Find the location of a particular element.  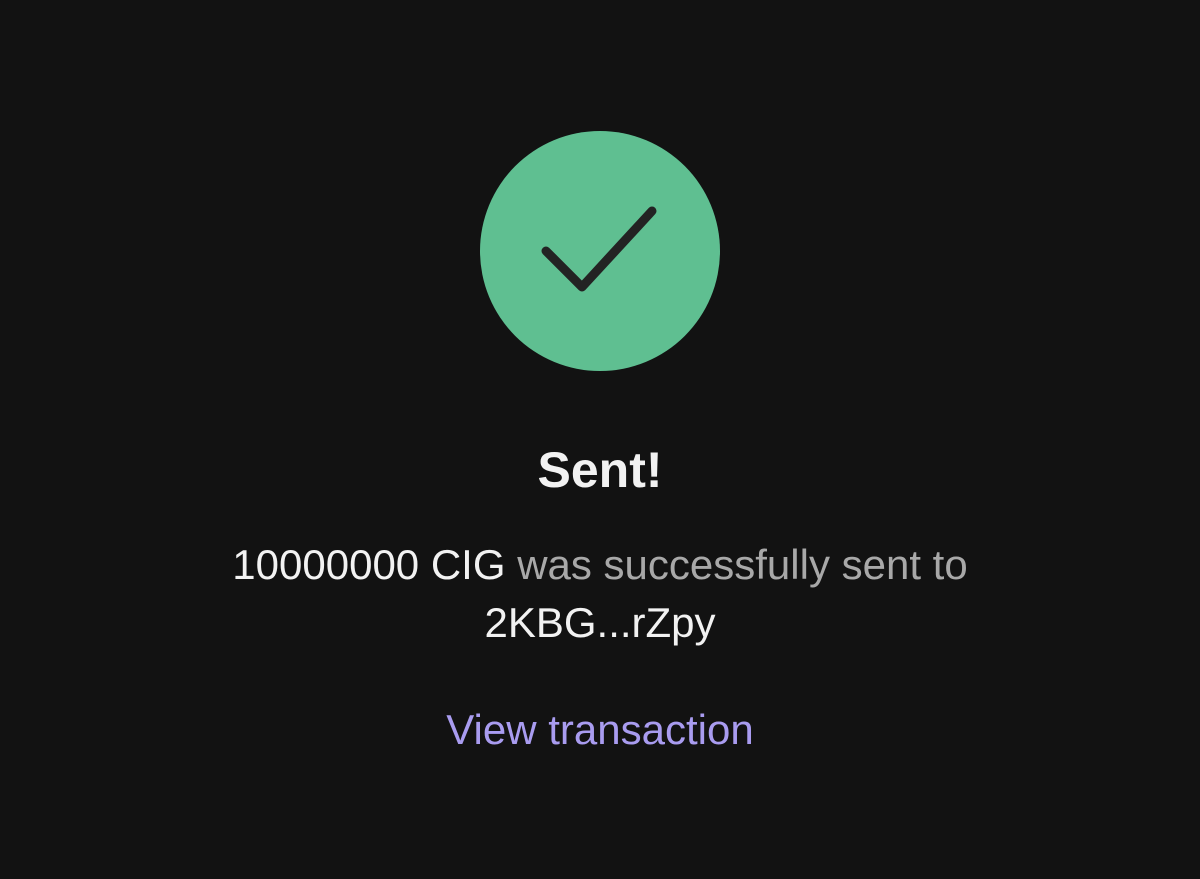

success-message-line-2: 2KBG...rZpy is located at coordinates (600, 623).